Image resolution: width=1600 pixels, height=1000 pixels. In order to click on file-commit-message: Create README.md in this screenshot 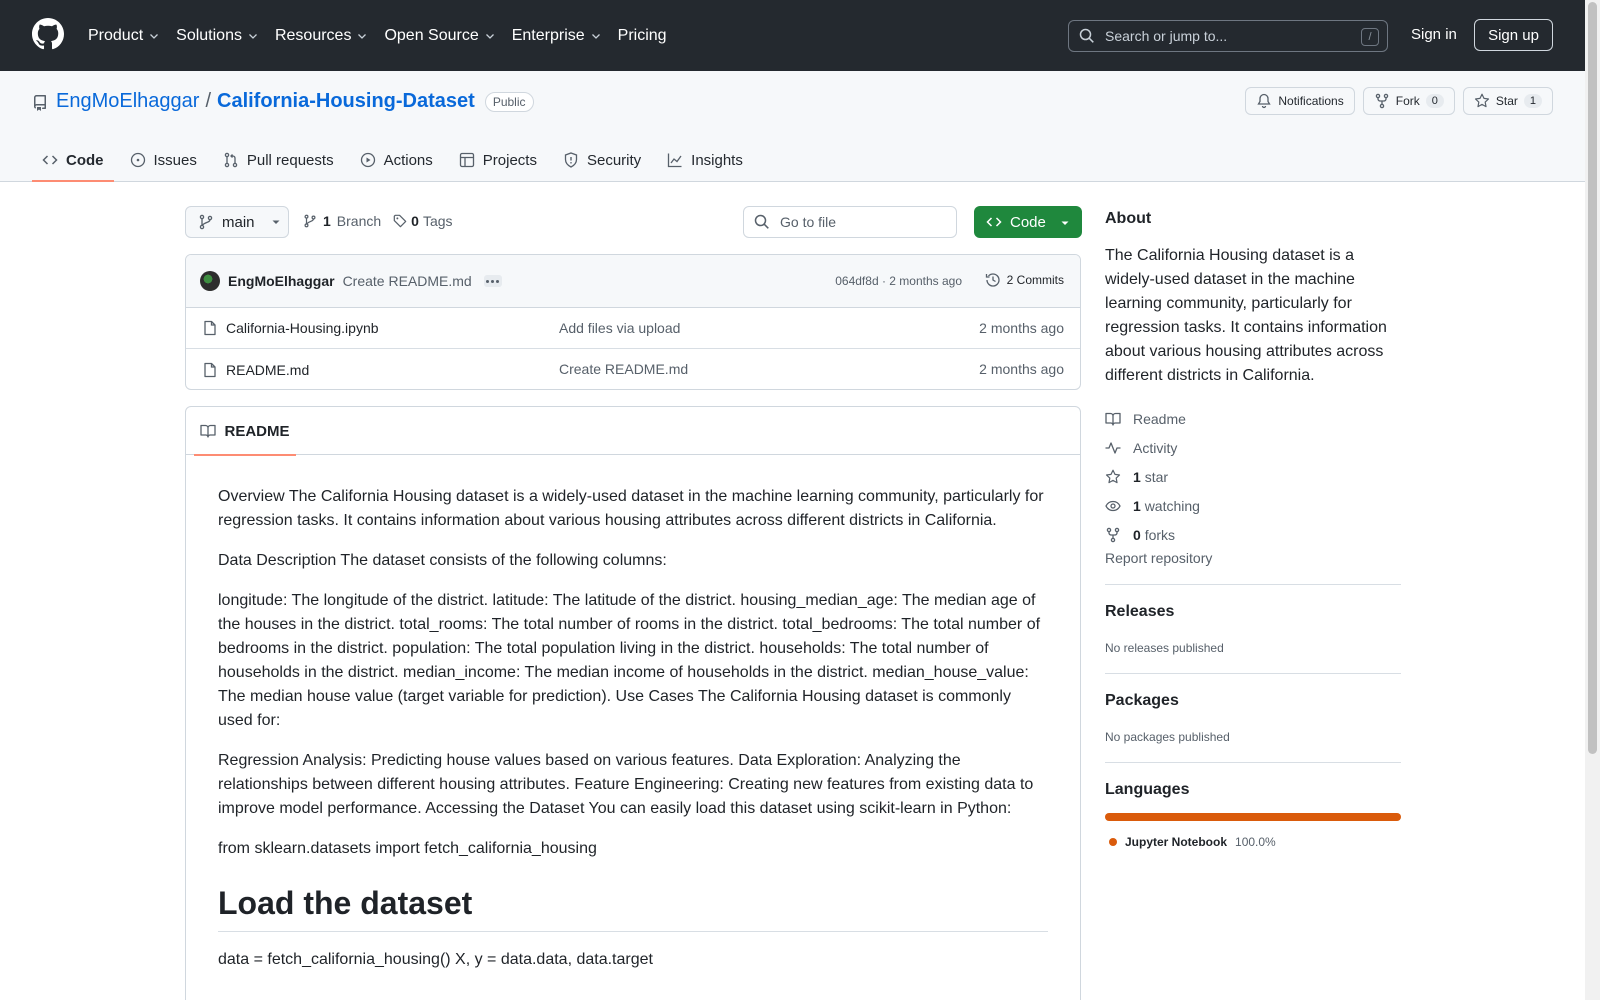, I will do `click(623, 369)`.